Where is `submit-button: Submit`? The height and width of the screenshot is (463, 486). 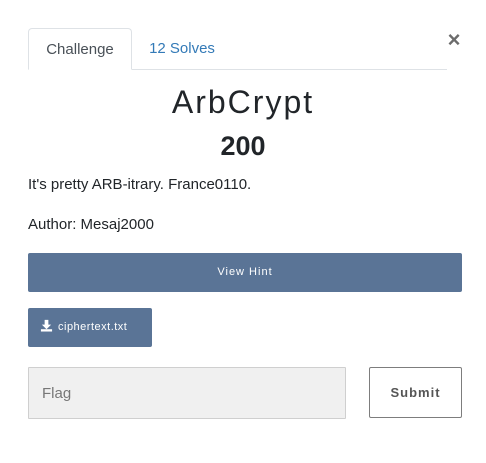
submit-button: Submit is located at coordinates (415, 392).